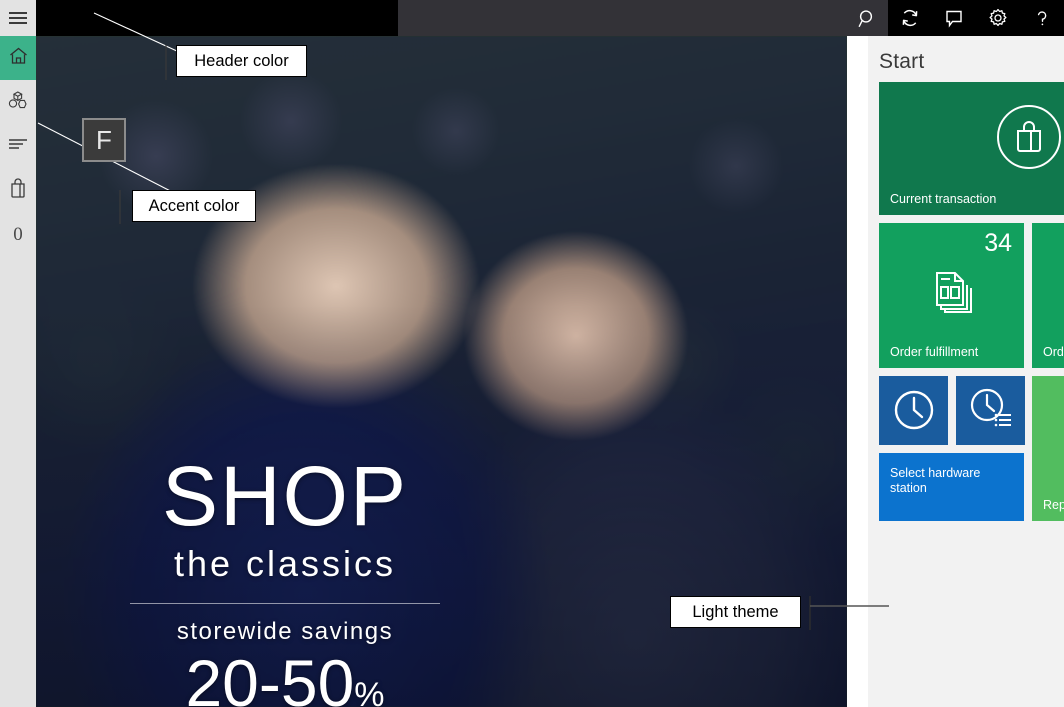  I want to click on callout-header-color: Header color, so click(241, 61).